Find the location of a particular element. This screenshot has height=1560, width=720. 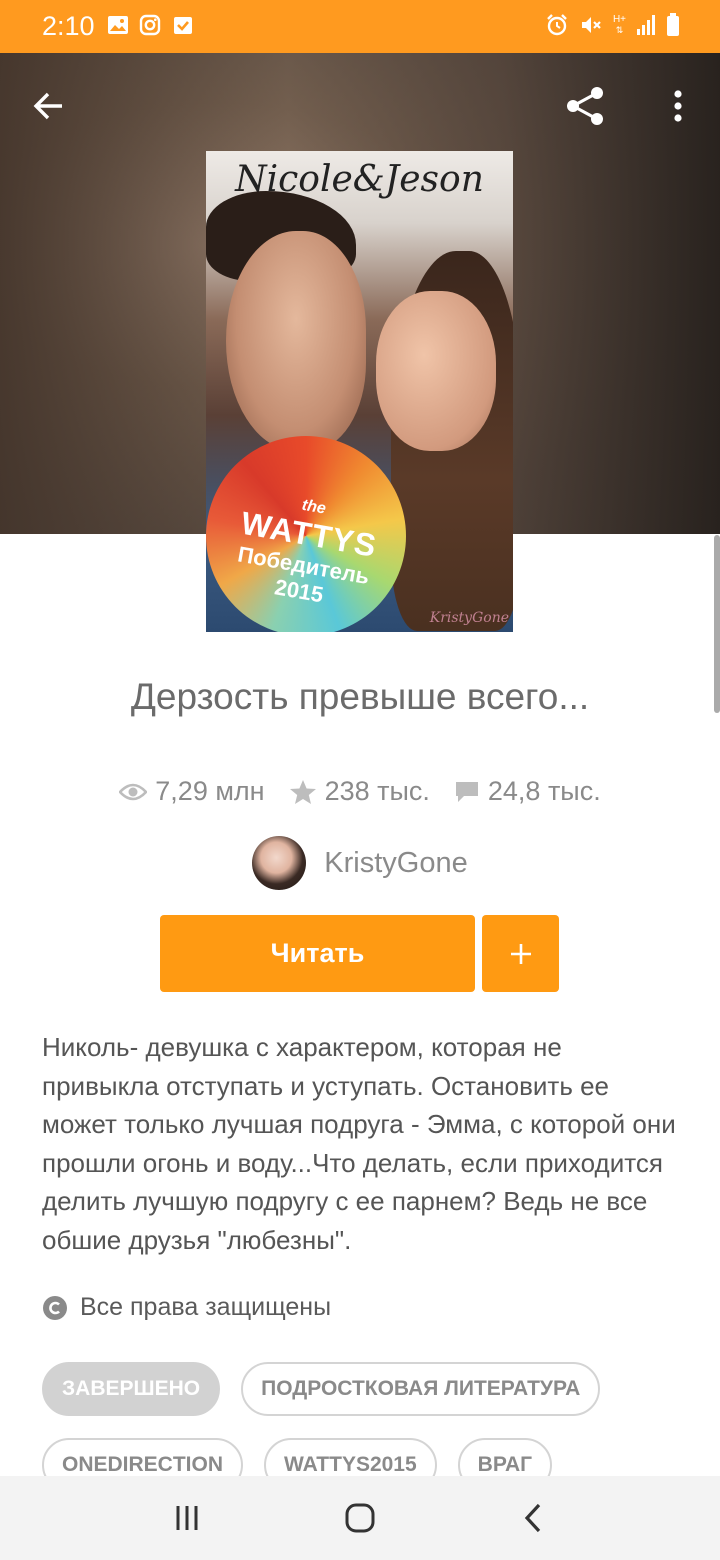

recents-icon is located at coordinates (187, 1518).